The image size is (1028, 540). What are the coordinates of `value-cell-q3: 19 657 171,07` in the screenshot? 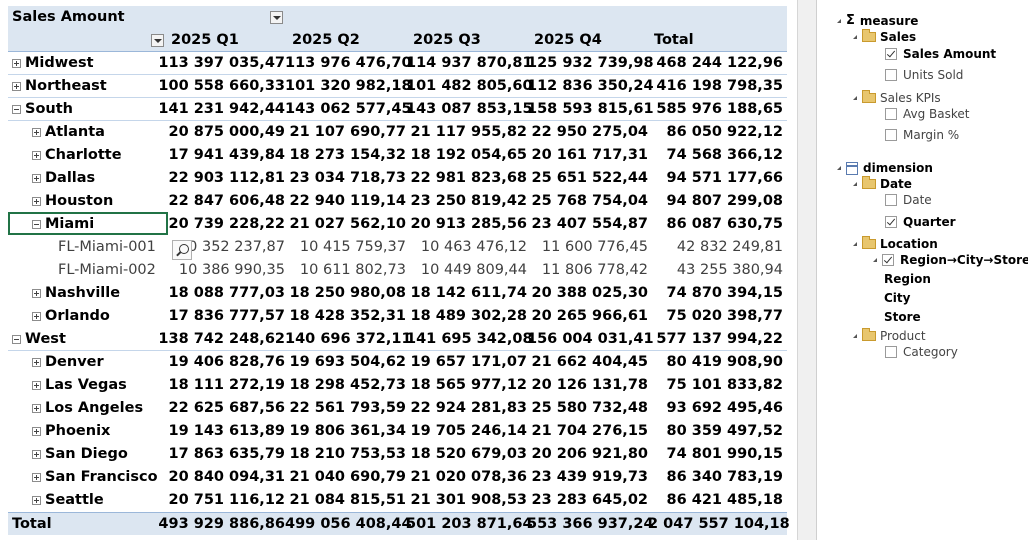 It's located at (467, 362).